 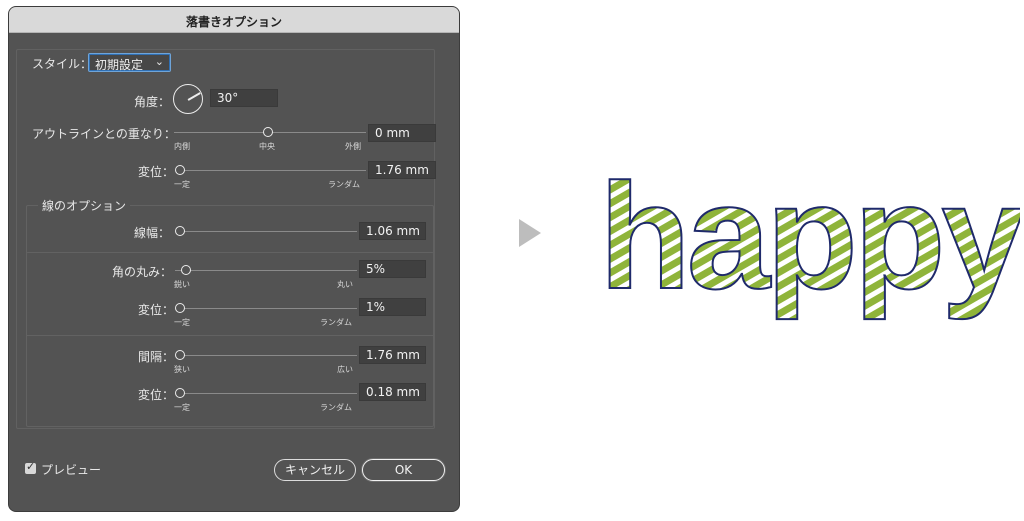 I want to click on curviness-variation-track, so click(x=267, y=308).